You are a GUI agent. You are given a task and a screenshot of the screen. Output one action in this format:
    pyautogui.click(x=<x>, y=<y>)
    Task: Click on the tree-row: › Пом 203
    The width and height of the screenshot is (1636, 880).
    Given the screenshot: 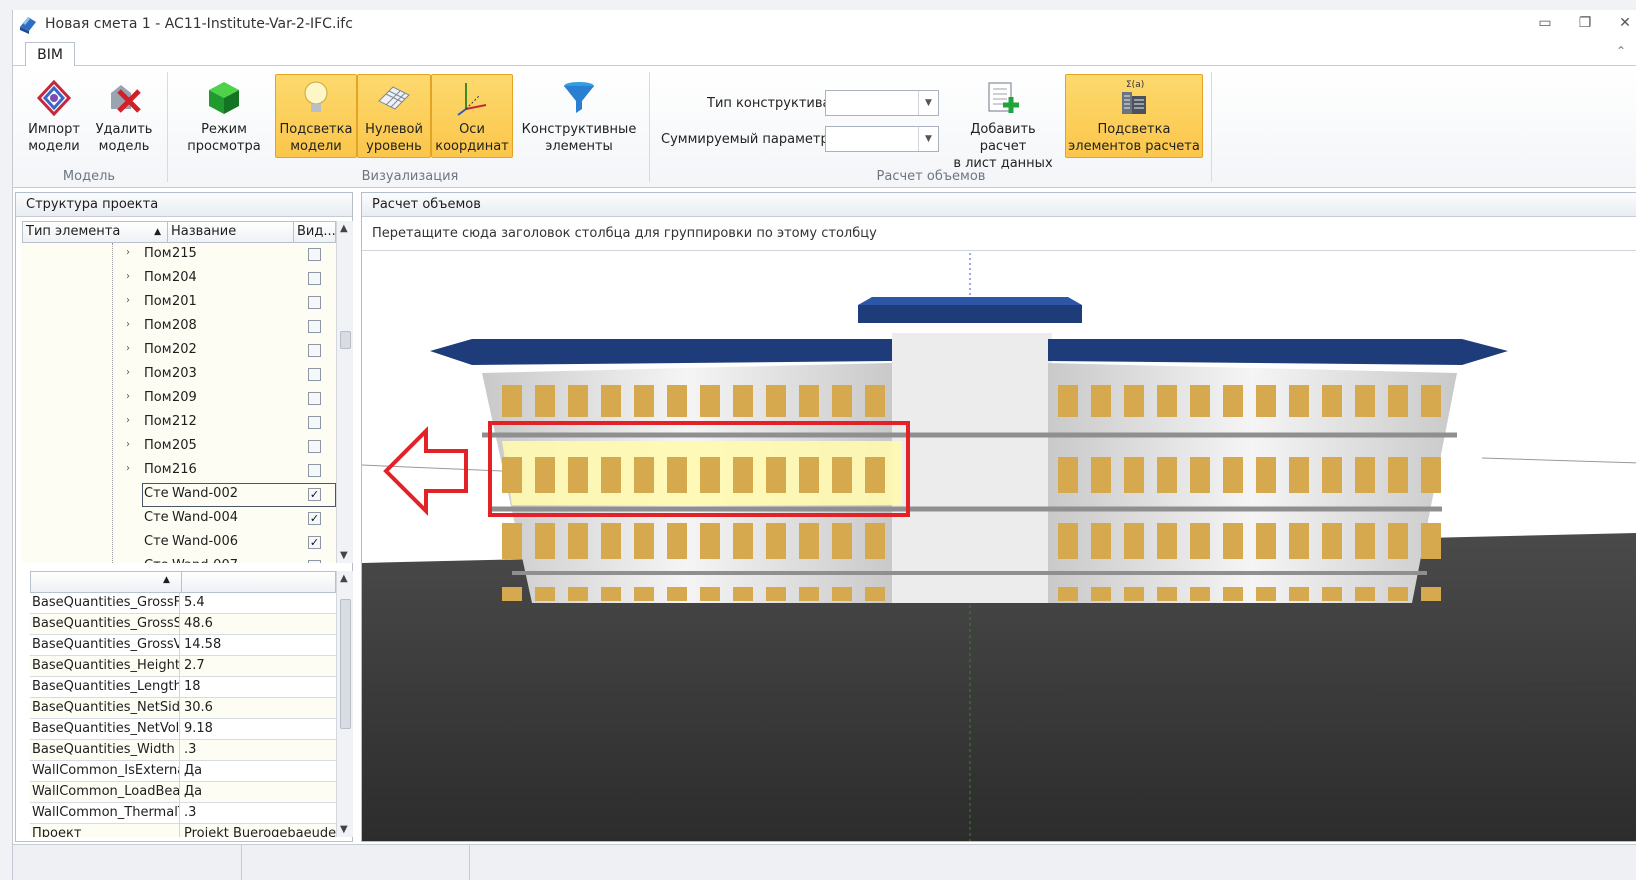 What is the action you would take?
    pyautogui.click(x=179, y=375)
    